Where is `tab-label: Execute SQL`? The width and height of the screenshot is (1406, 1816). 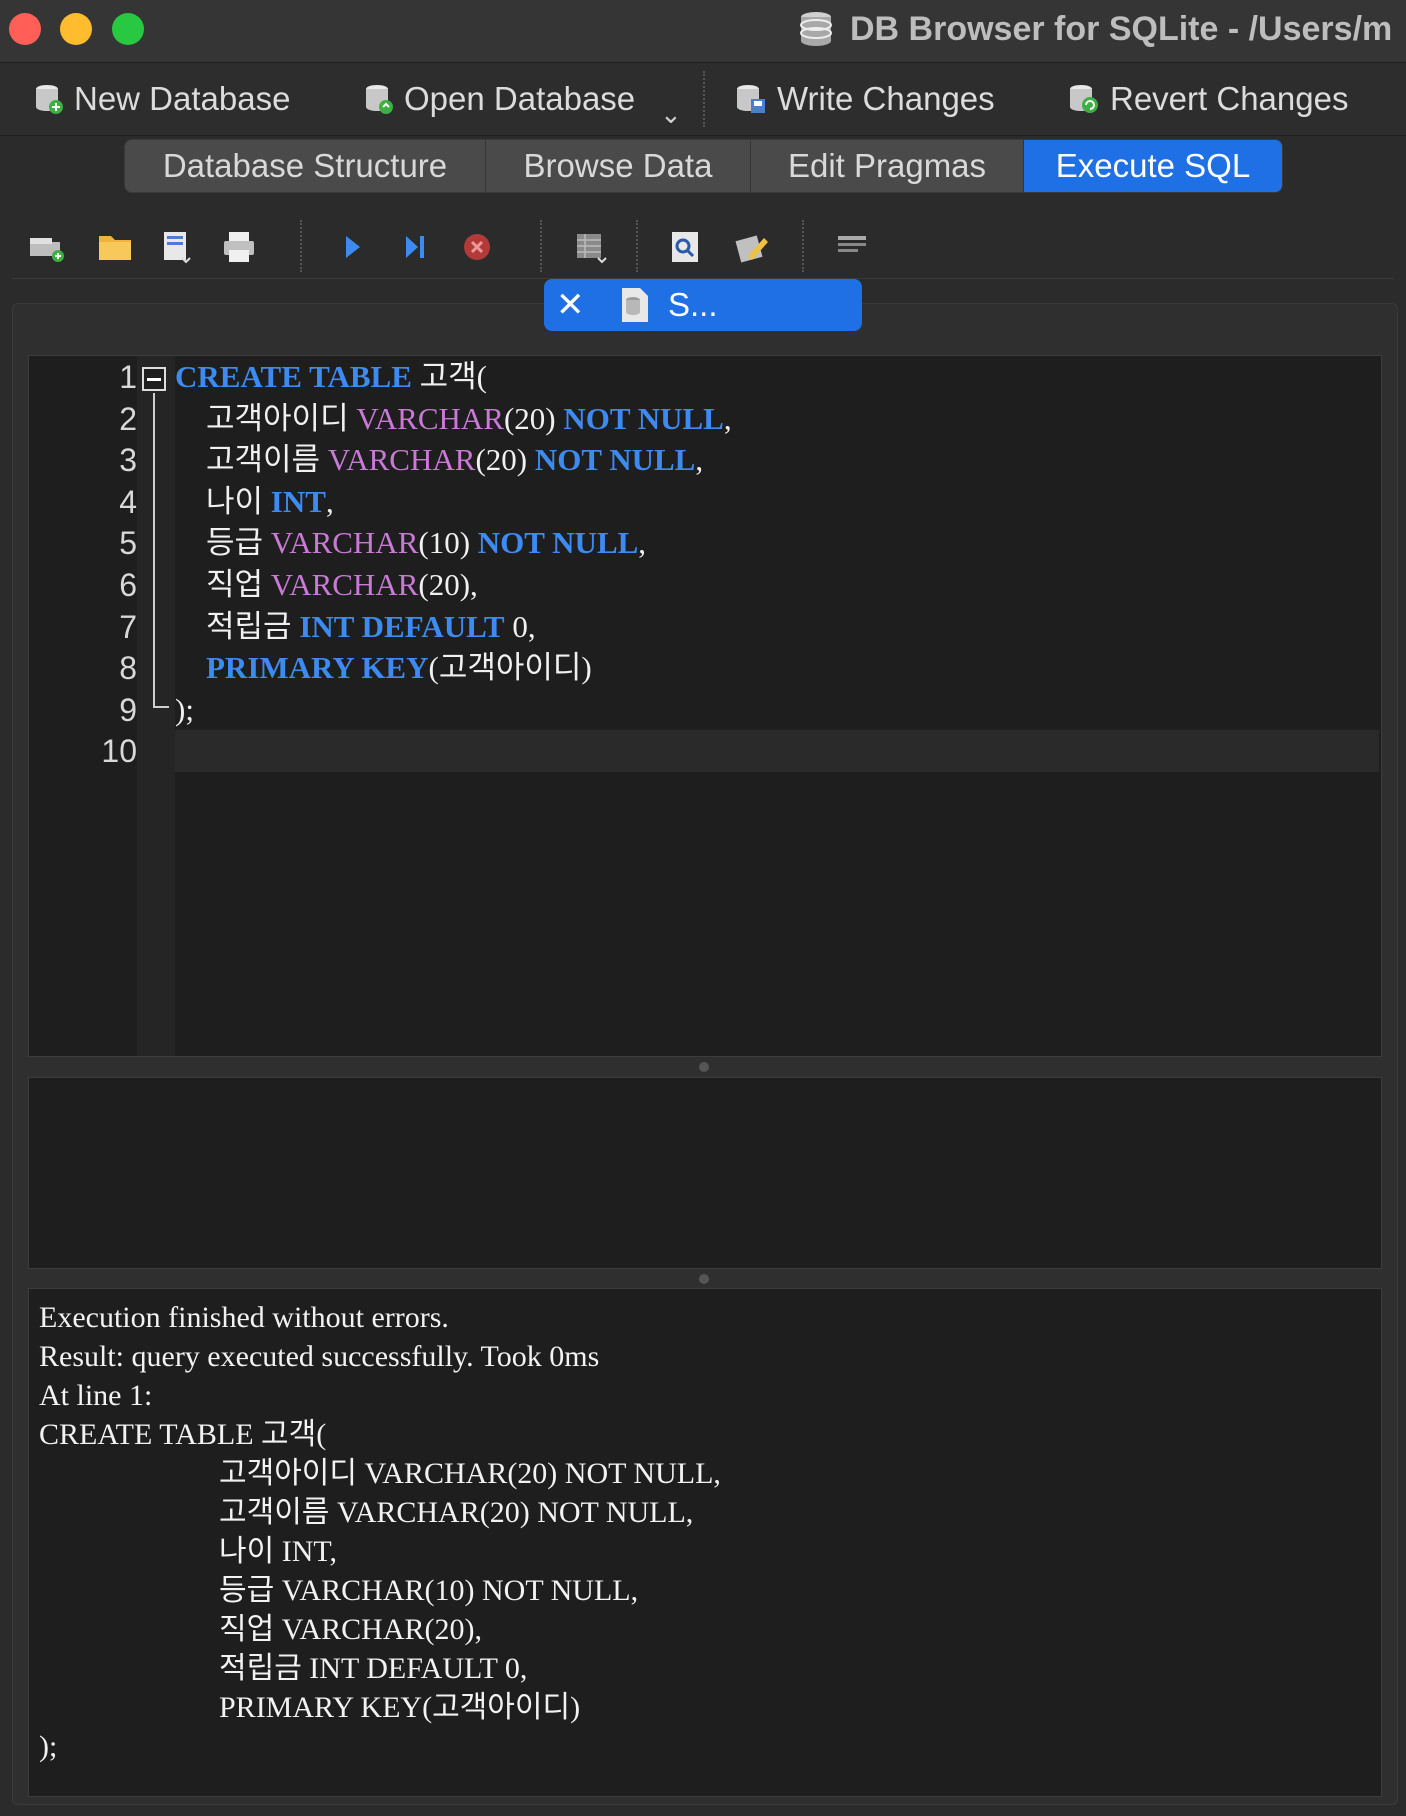 tab-label: Execute SQL is located at coordinates (1153, 165).